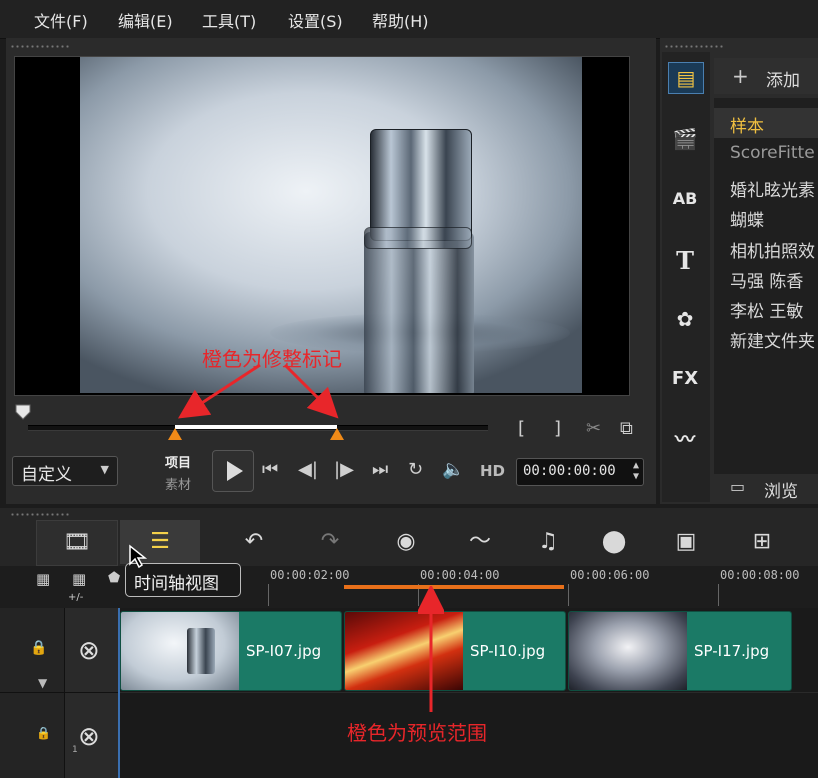 This screenshot has height=778, width=818. Describe the element at coordinates (138, 556) in the screenshot. I see `mouse-cursor-icon` at that location.